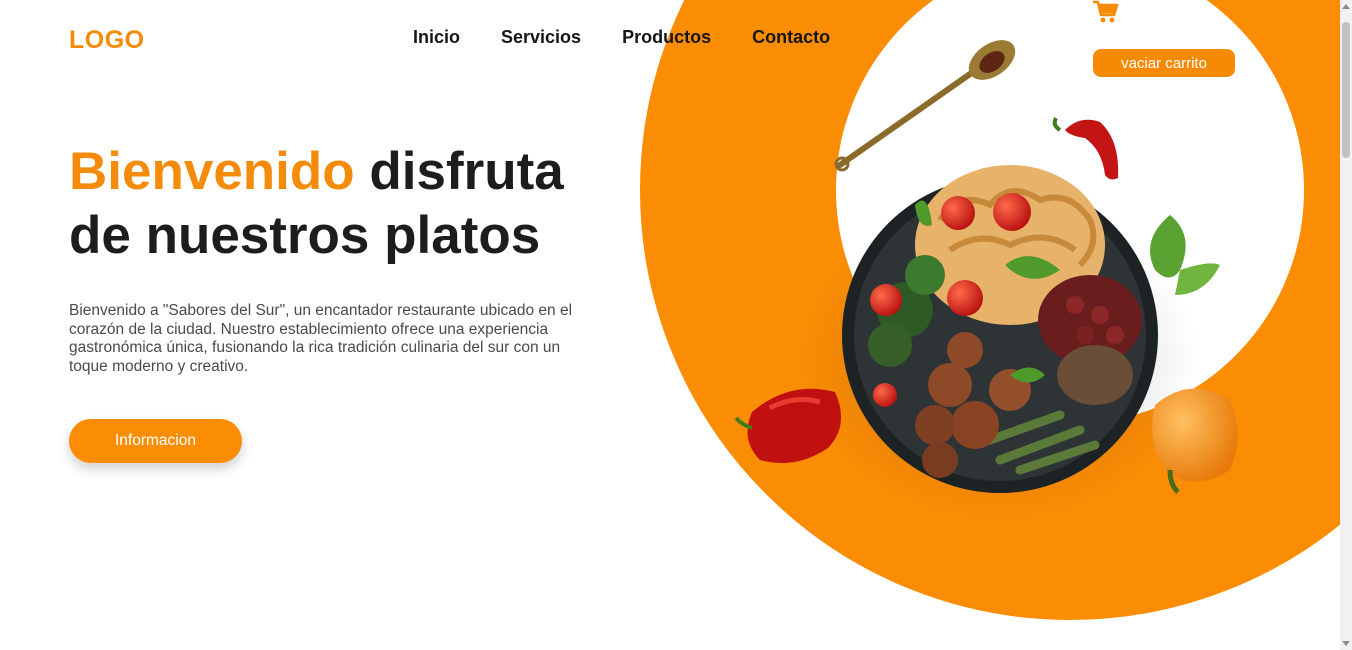 The image size is (1352, 650). Describe the element at coordinates (1195, 441) in the screenshot. I see `orange-pepper-illustration` at that location.